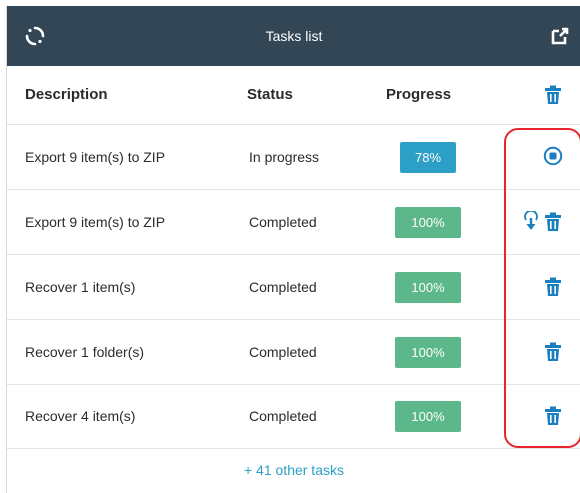 The height and width of the screenshot is (493, 580). I want to click on task-row: Recover 4 item(s) Completed 100%, so click(293, 416).